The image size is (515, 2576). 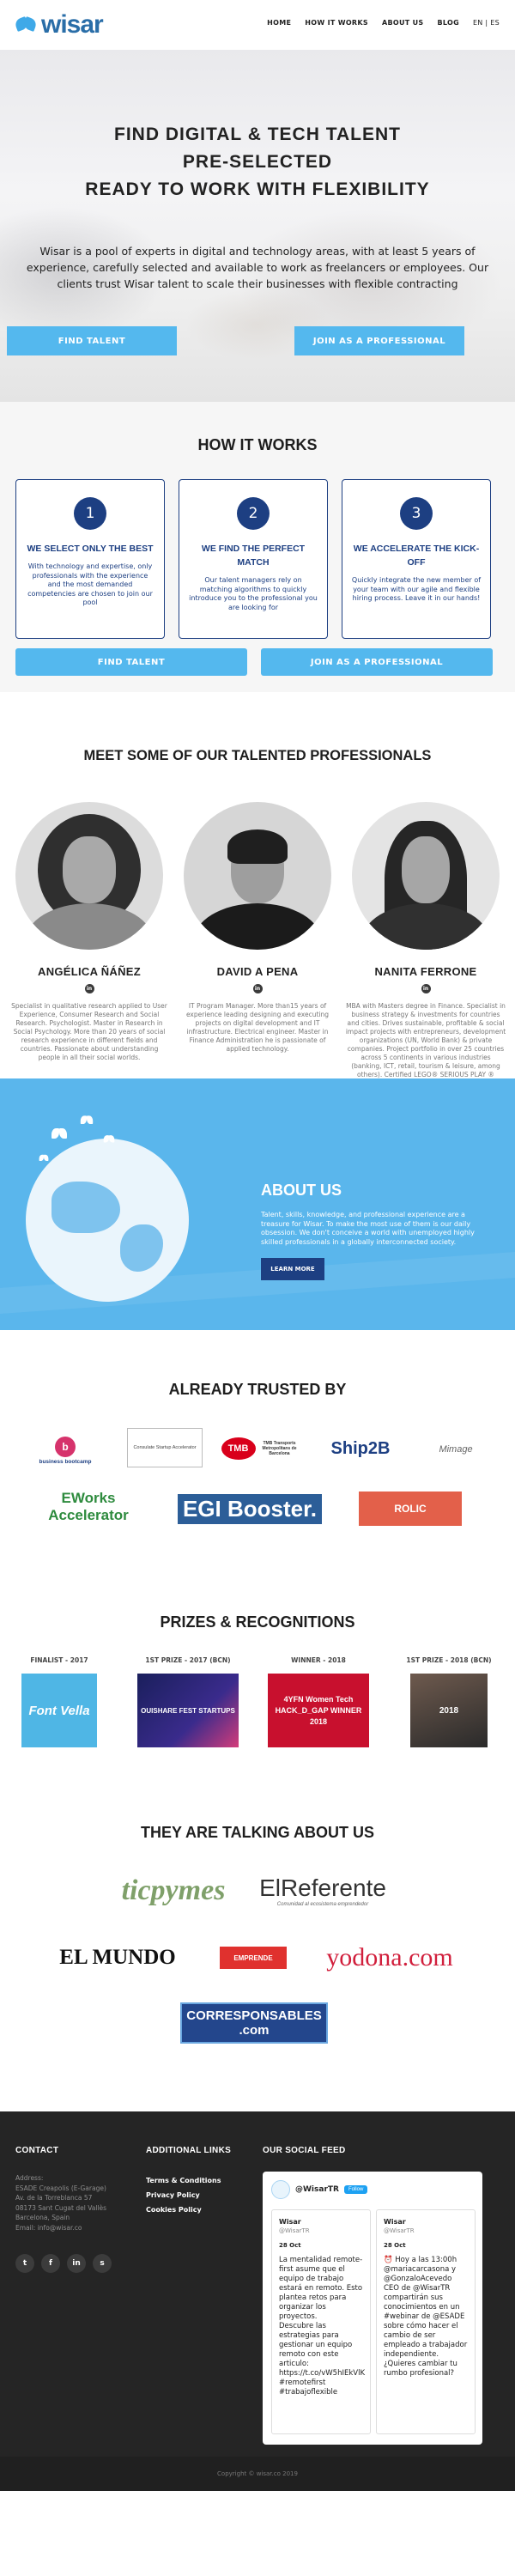 What do you see at coordinates (61, 2207) in the screenshot?
I see `contact-line: 08173 Sant Cugat del Vallès` at bounding box center [61, 2207].